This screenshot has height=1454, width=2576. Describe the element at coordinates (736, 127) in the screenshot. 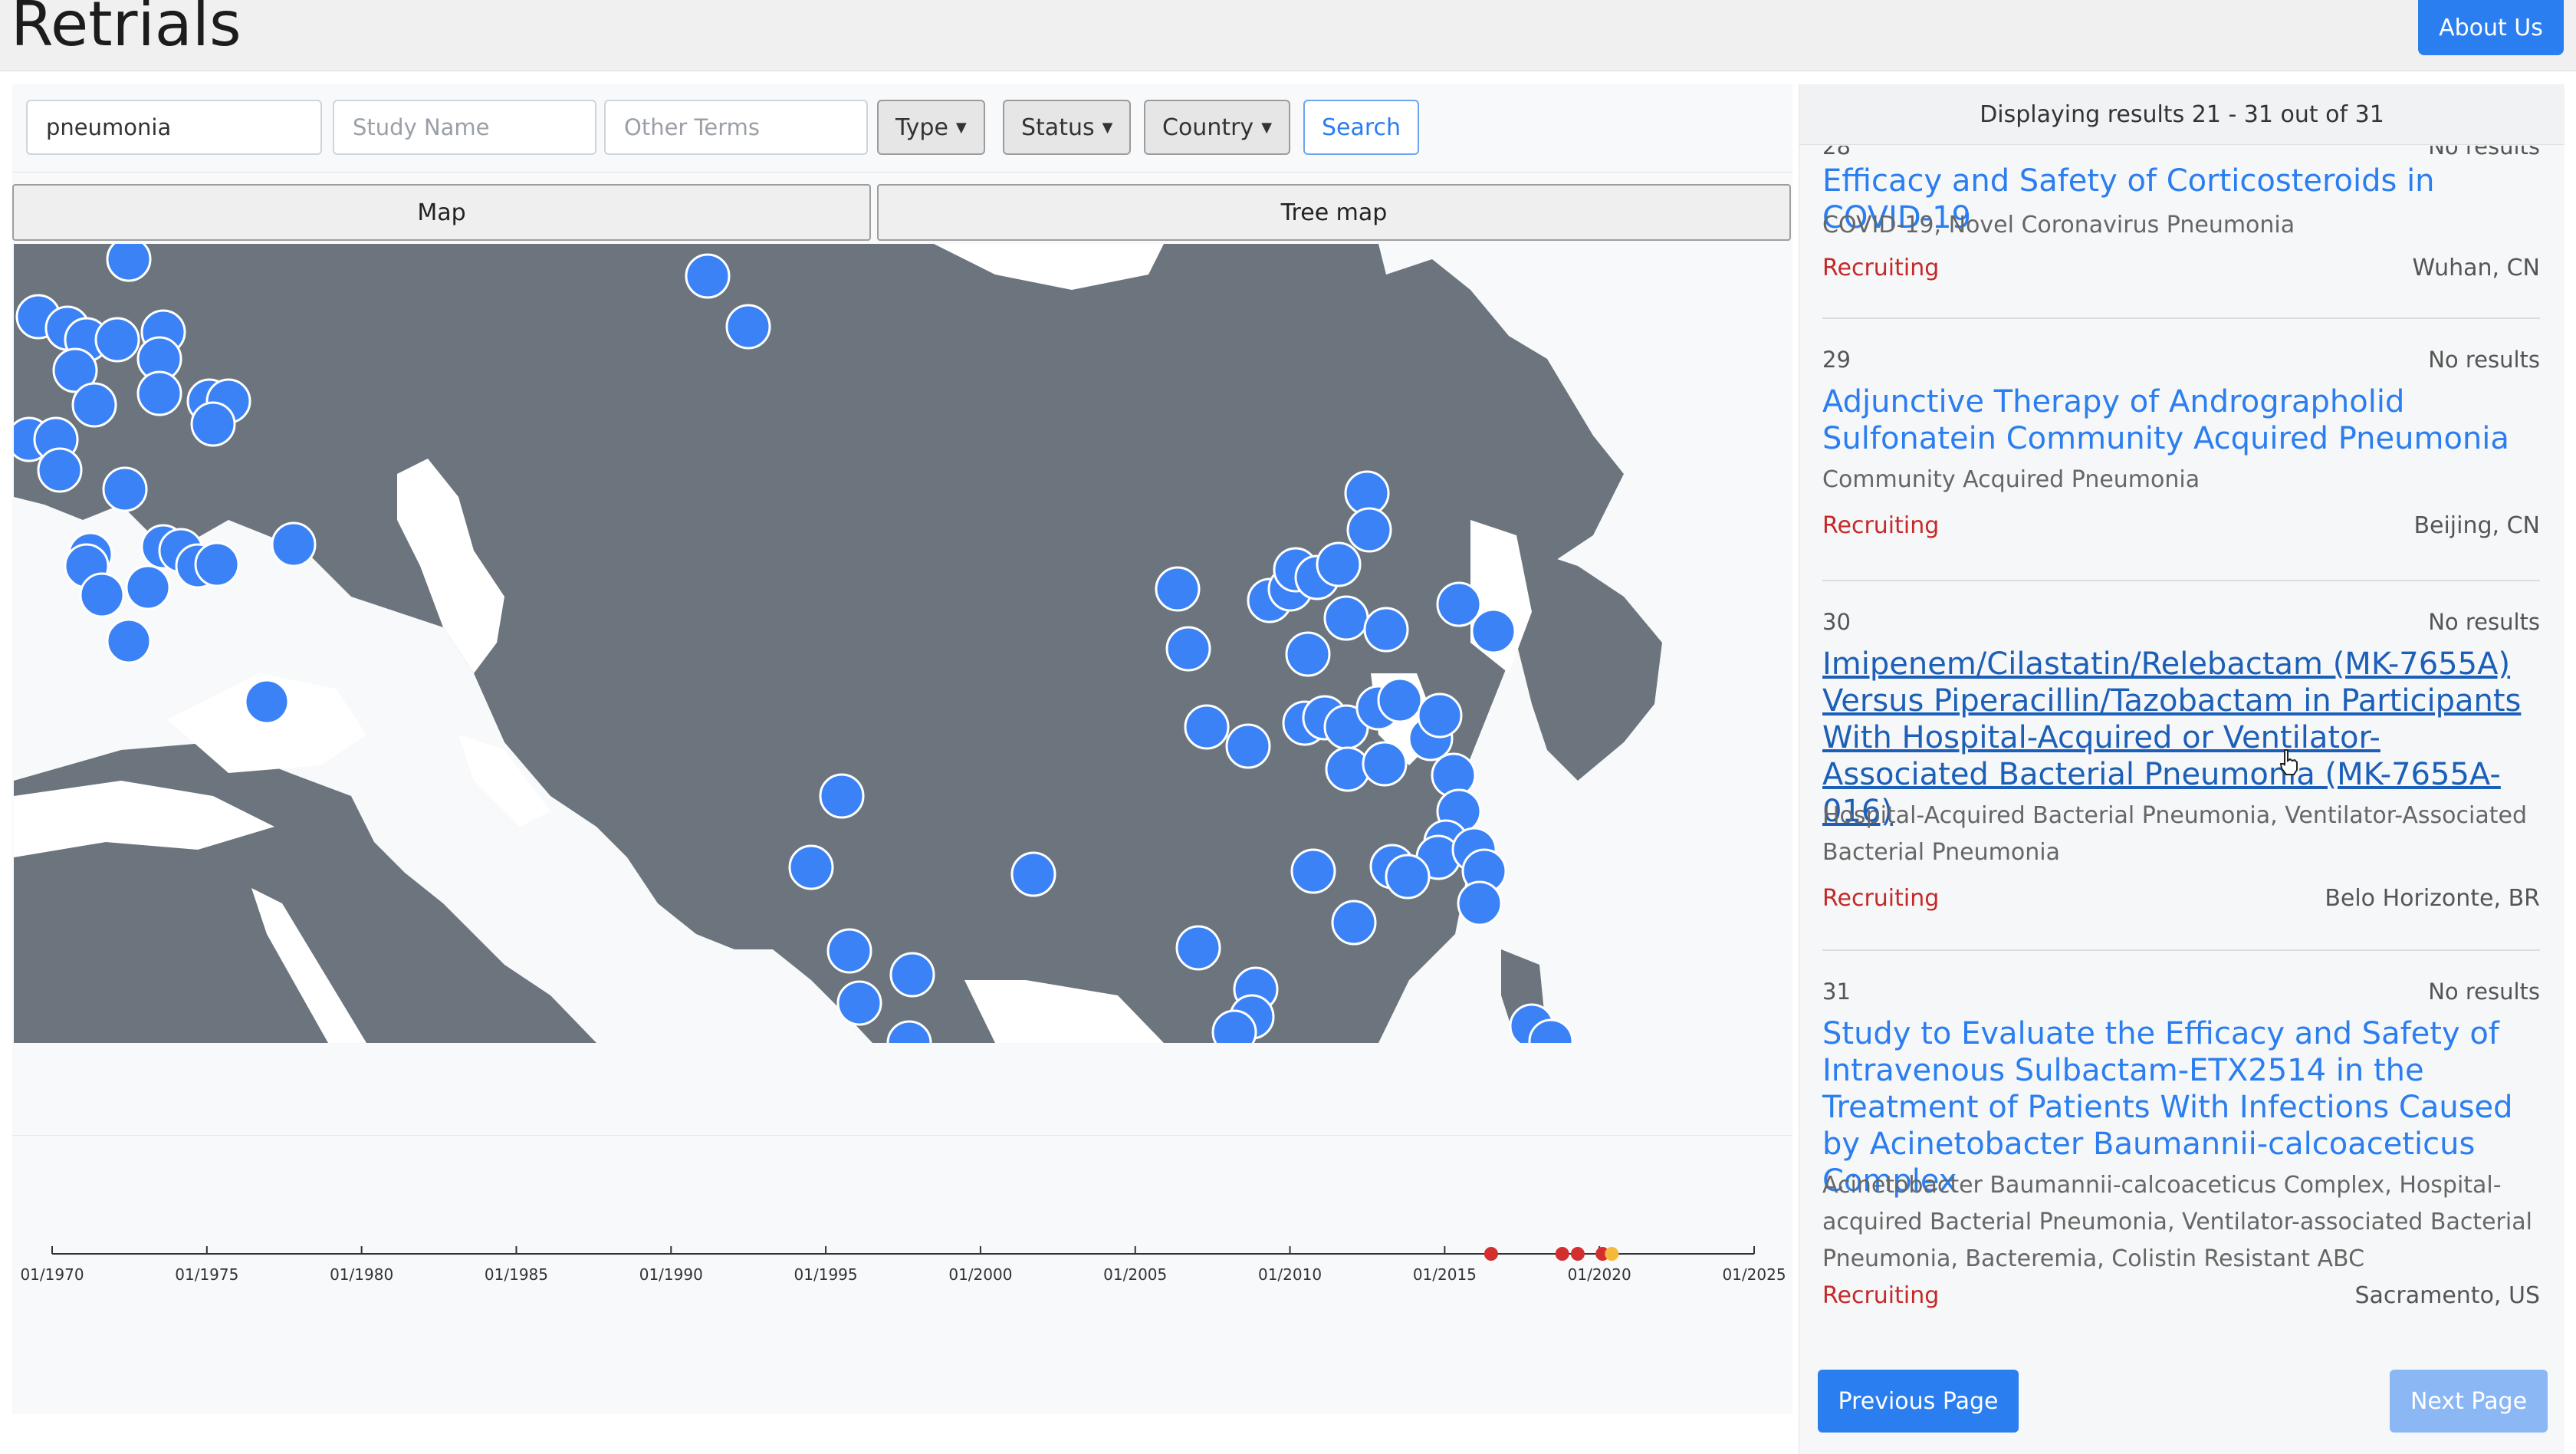

I see `other-terms-input` at that location.